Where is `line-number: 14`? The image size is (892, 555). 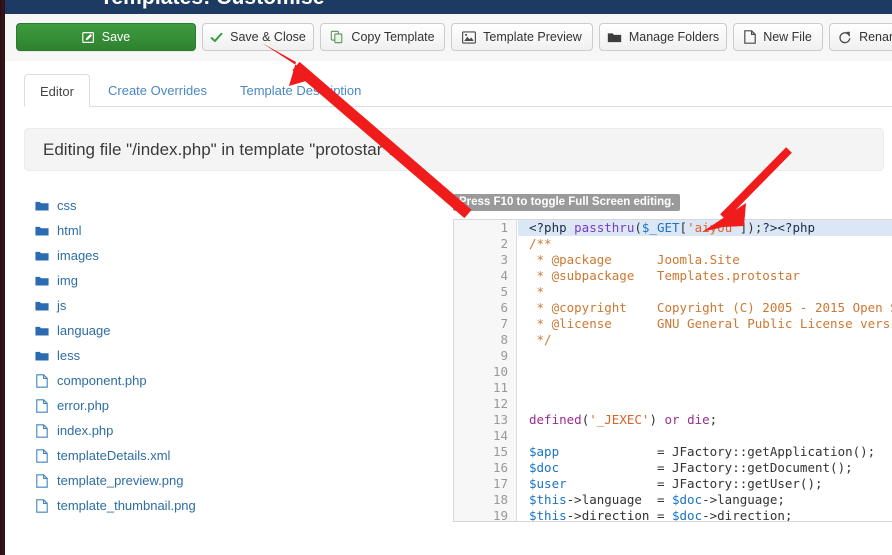 line-number: 14 is located at coordinates (500, 435).